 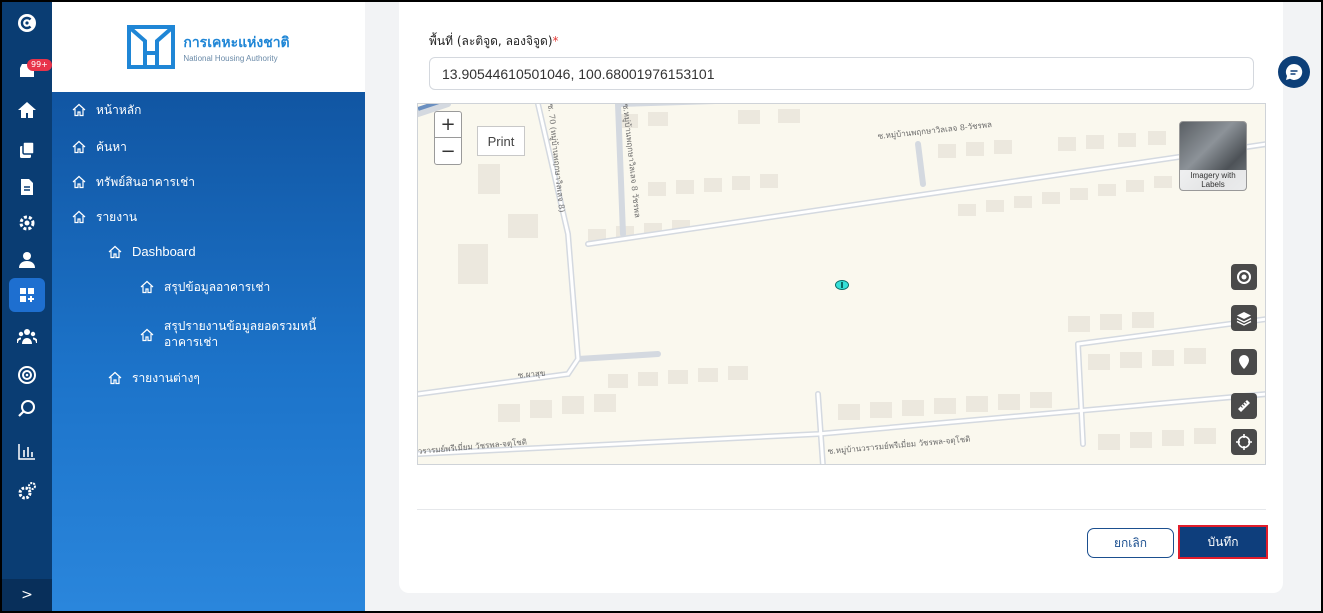 What do you see at coordinates (841, 73) in the screenshot?
I see `coordinates-input` at bounding box center [841, 73].